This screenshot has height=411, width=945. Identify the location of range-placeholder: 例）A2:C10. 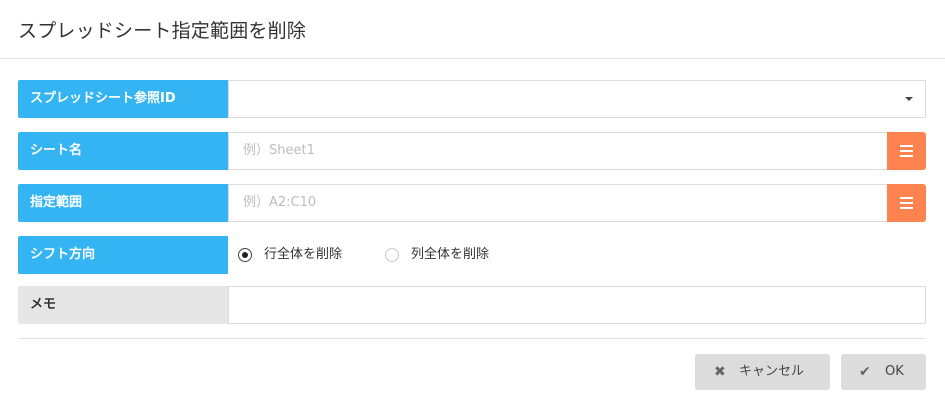
(280, 202).